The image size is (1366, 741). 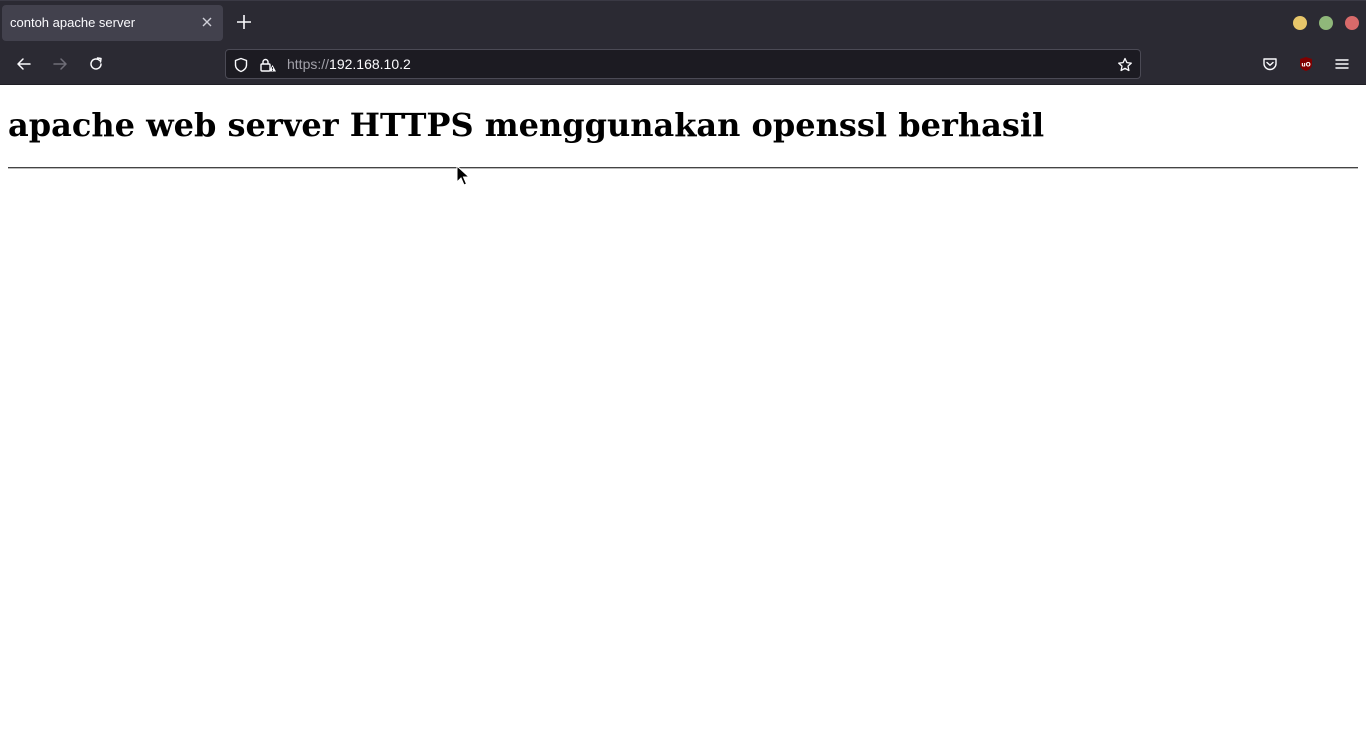 I want to click on arrow-right-icon, so click(x=60, y=64).